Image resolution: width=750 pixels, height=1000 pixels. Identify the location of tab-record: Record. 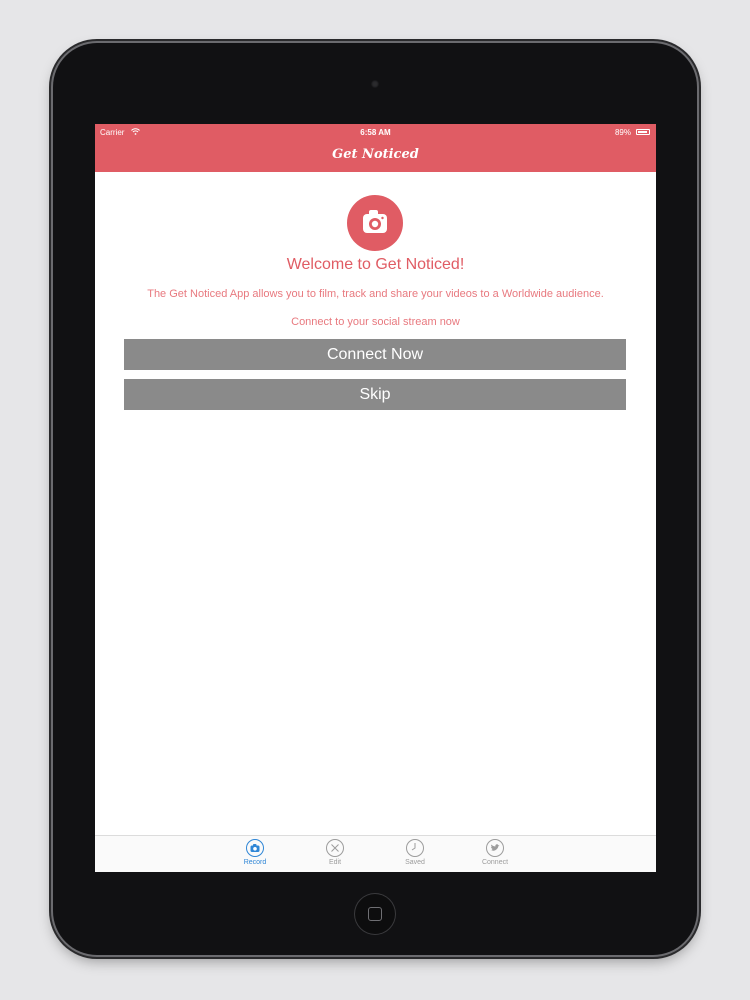
(255, 854).